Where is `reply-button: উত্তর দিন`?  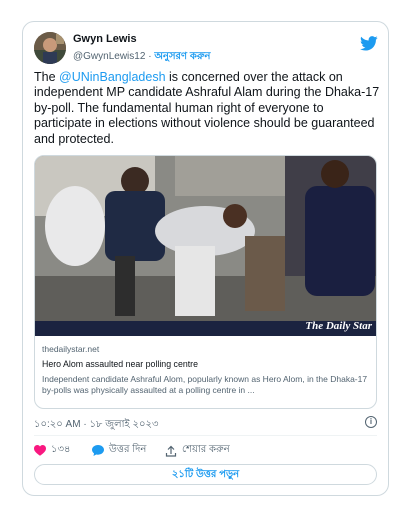
reply-button: উত্তর দিন is located at coordinates (119, 450).